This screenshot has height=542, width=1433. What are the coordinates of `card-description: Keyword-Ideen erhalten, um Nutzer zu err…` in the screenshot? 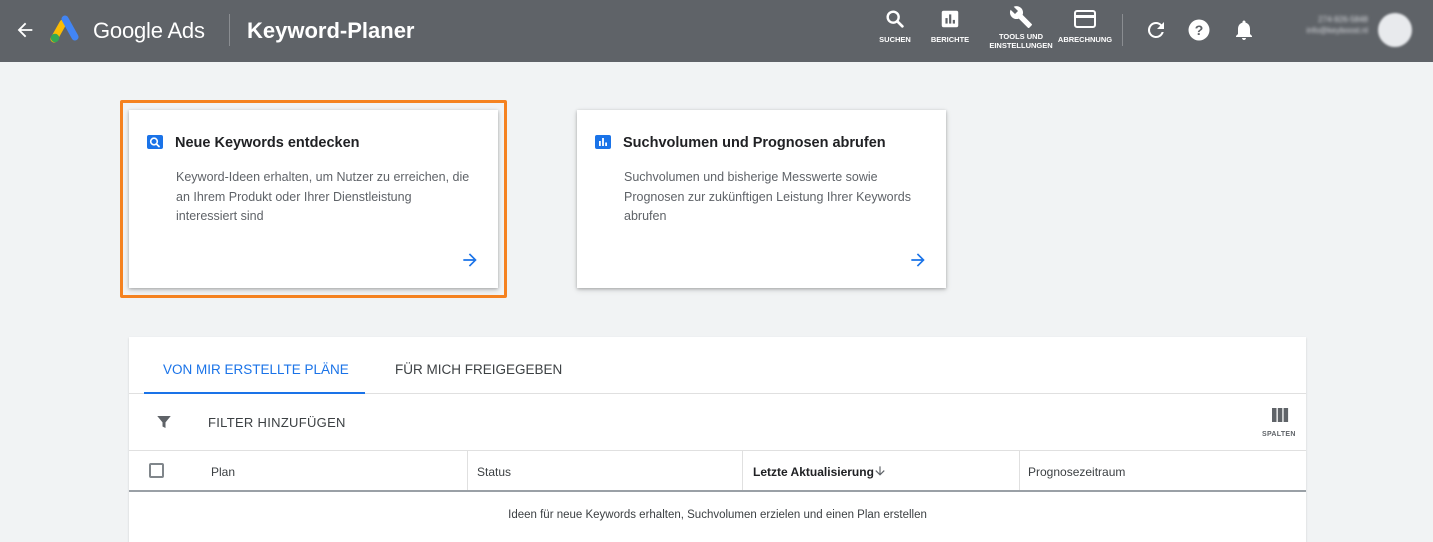 It's located at (331, 197).